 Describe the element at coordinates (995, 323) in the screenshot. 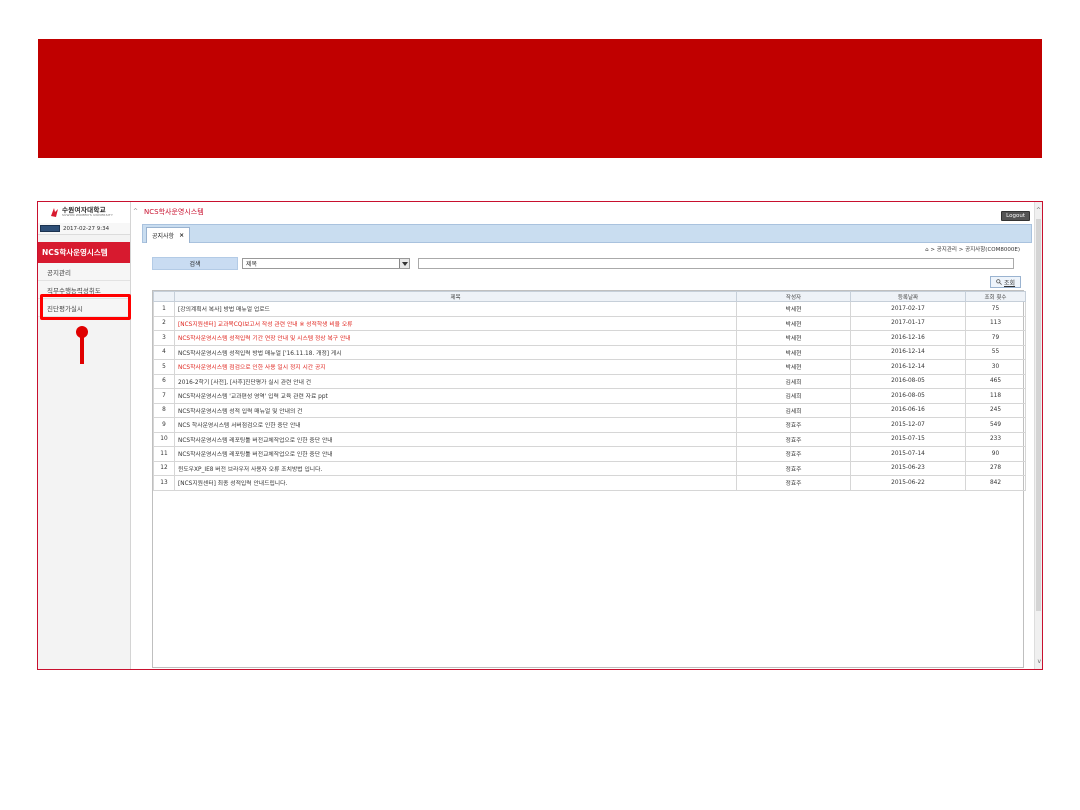

I see `row-views: 113` at that location.